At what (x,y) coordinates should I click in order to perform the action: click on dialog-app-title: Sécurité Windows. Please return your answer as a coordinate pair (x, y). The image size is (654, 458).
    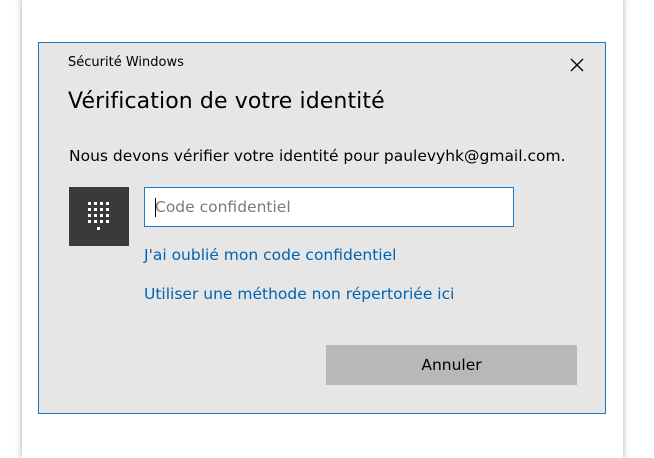
    Looking at the image, I should click on (126, 62).